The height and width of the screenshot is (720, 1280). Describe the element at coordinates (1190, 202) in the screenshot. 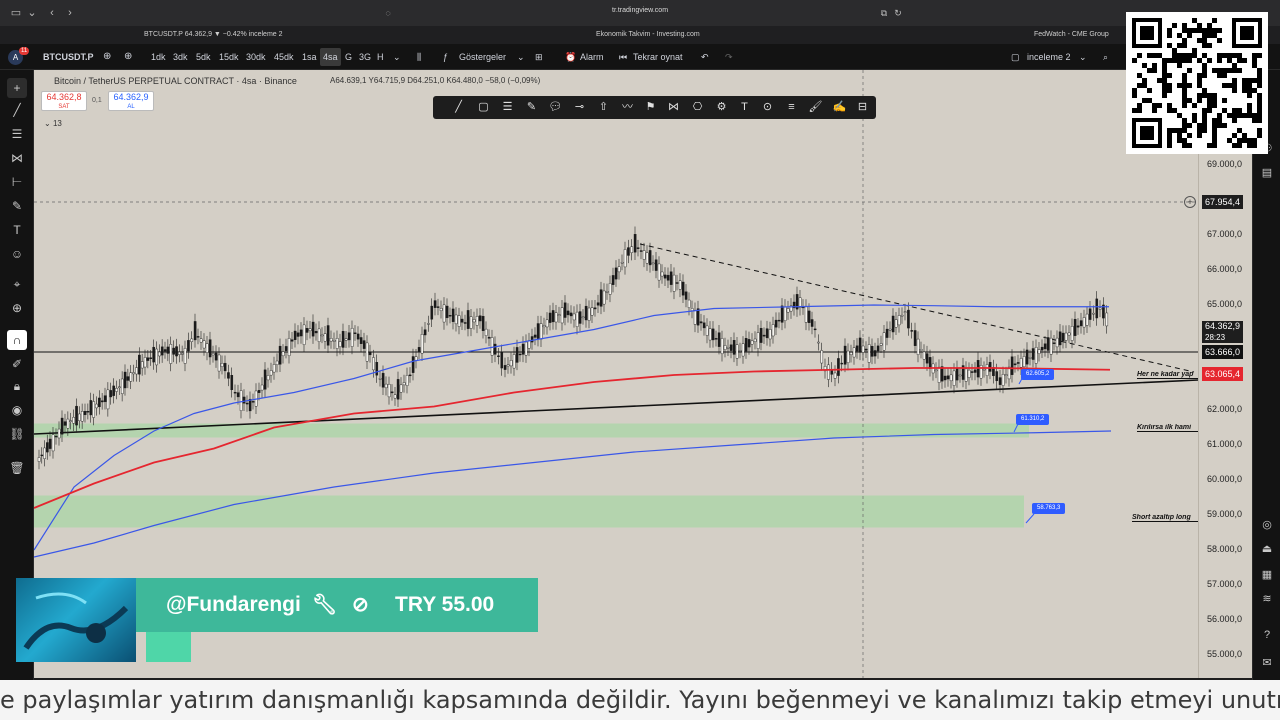

I see `add-alert-icon: +` at that location.